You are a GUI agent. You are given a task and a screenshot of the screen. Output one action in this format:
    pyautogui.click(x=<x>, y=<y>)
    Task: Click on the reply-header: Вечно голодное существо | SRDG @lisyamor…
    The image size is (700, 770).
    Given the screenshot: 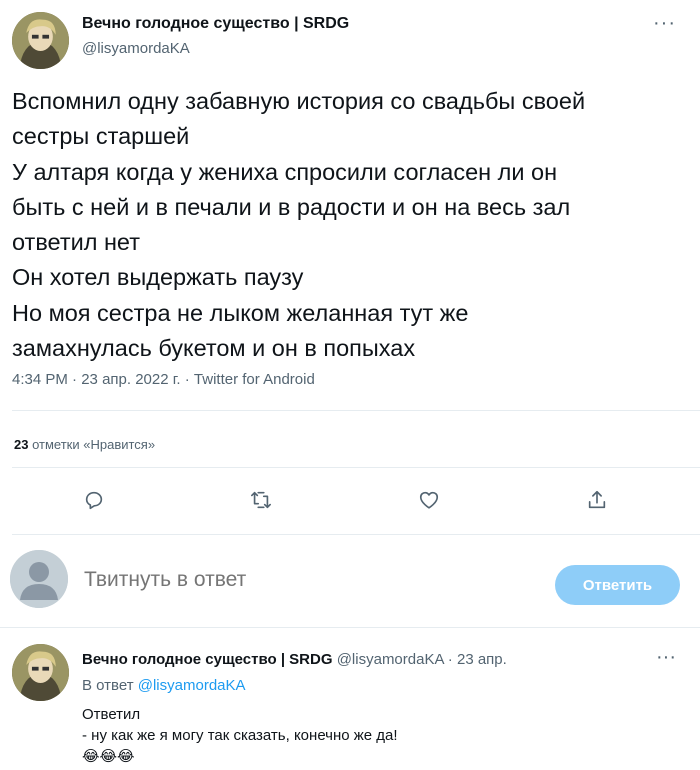 What is the action you would take?
    pyautogui.click(x=294, y=659)
    